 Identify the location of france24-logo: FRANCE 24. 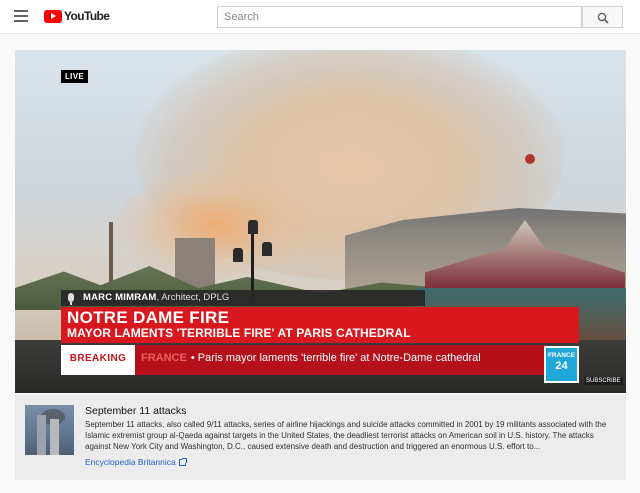
(561, 364).